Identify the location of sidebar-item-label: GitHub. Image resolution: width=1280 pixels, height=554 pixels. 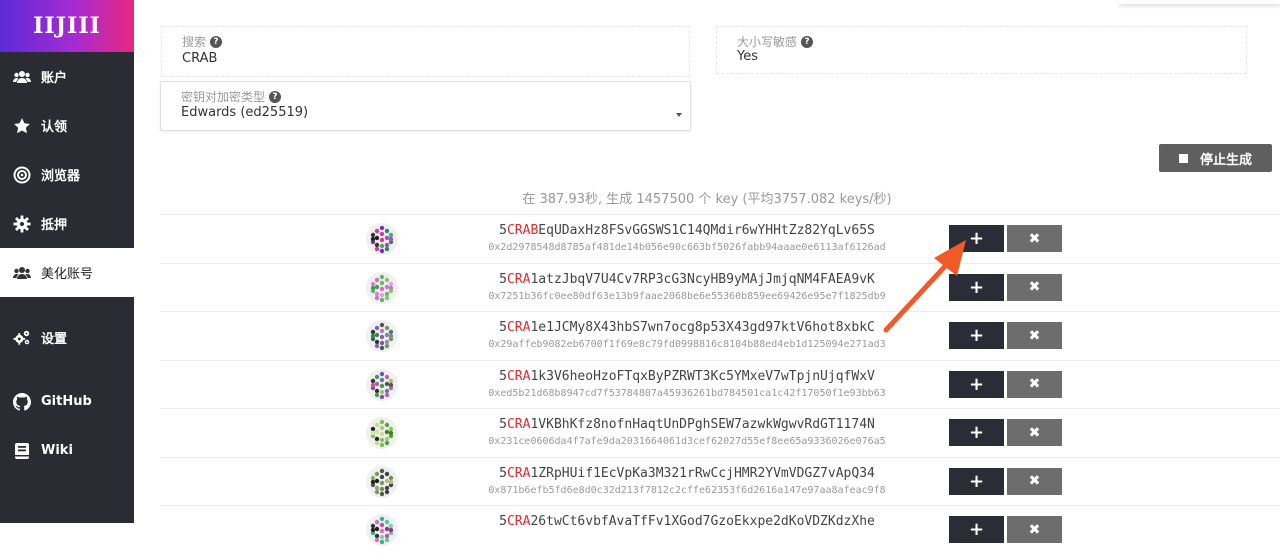
(66, 401).